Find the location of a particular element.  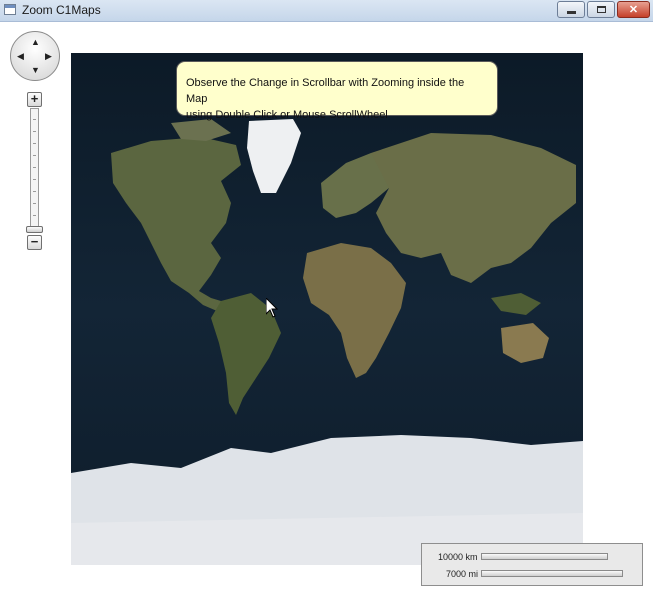

scale-imperial-bar is located at coordinates (552, 573).